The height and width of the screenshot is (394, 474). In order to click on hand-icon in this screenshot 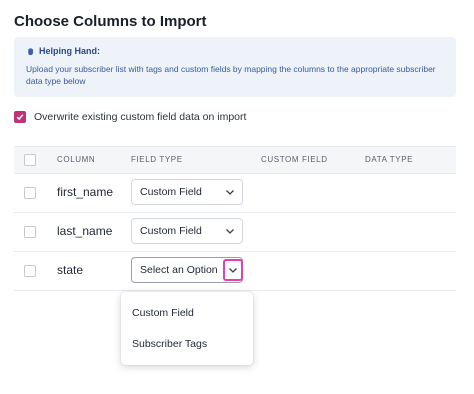, I will do `click(31, 51)`.